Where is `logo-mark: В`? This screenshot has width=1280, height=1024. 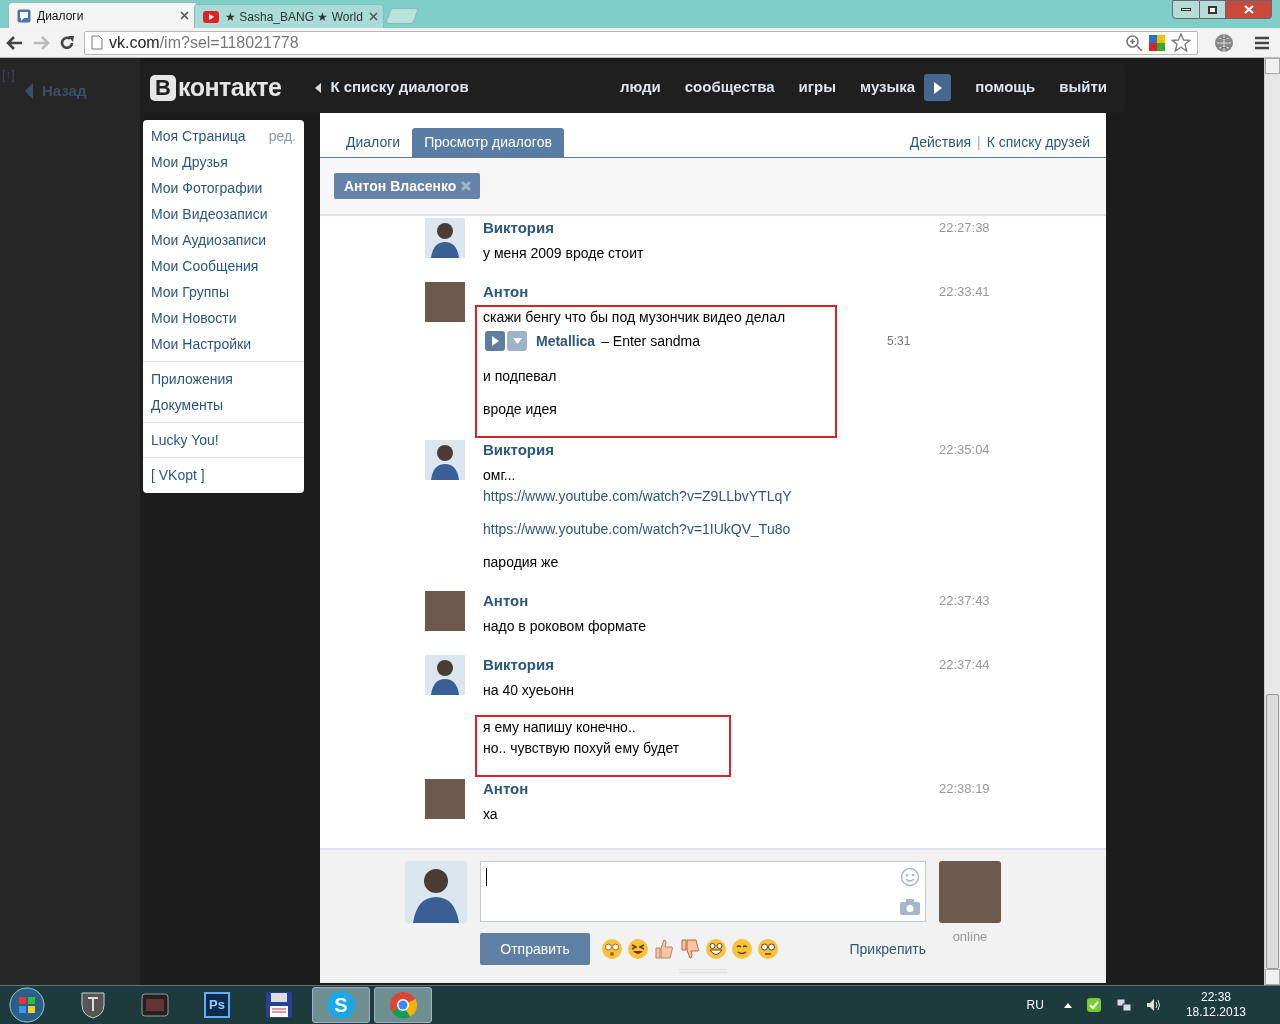
logo-mark: В is located at coordinates (163, 87).